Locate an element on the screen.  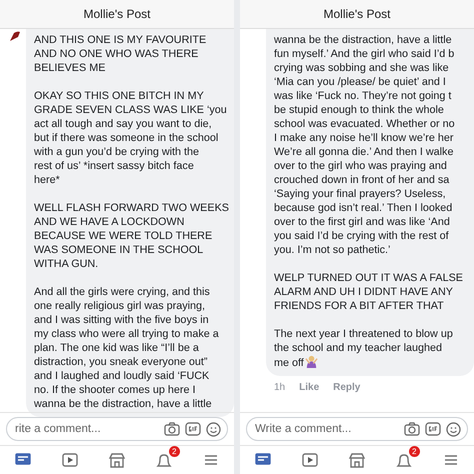
comment-action-link: Reply is located at coordinates (346, 387).